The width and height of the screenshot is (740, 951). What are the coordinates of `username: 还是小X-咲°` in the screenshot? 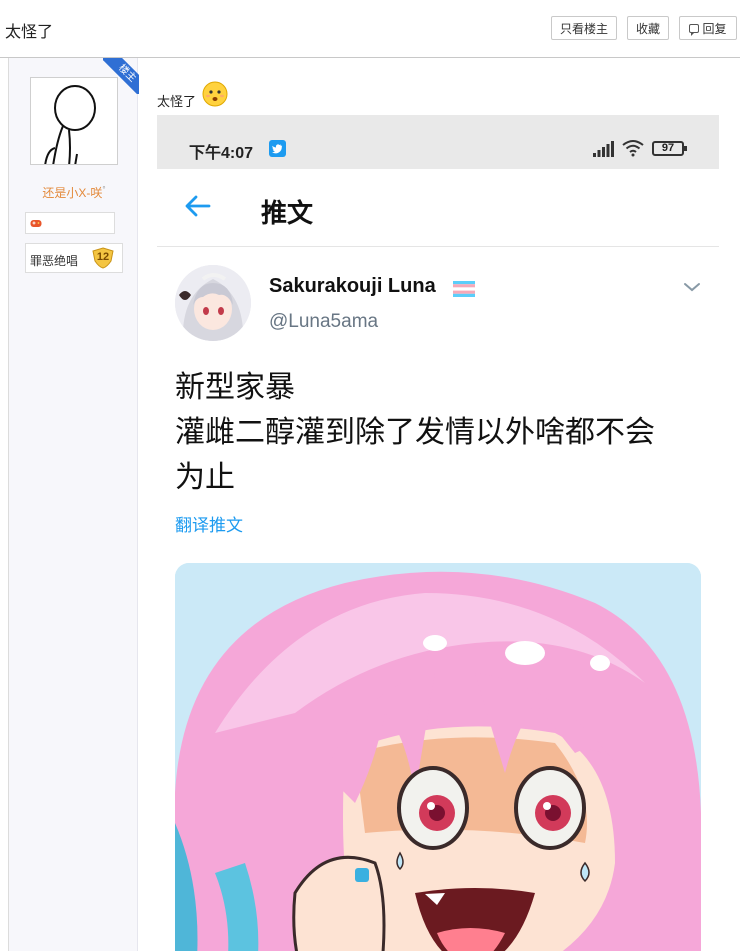 It's located at (74, 192).